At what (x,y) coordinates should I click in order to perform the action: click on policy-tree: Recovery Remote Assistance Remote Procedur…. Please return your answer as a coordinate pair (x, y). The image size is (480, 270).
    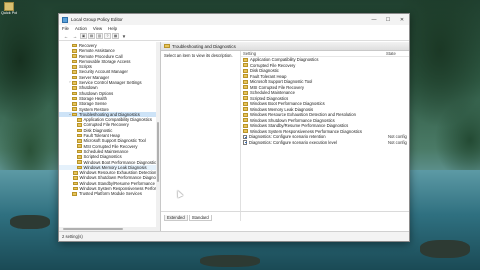
    Looking at the image, I should click on (110, 136).